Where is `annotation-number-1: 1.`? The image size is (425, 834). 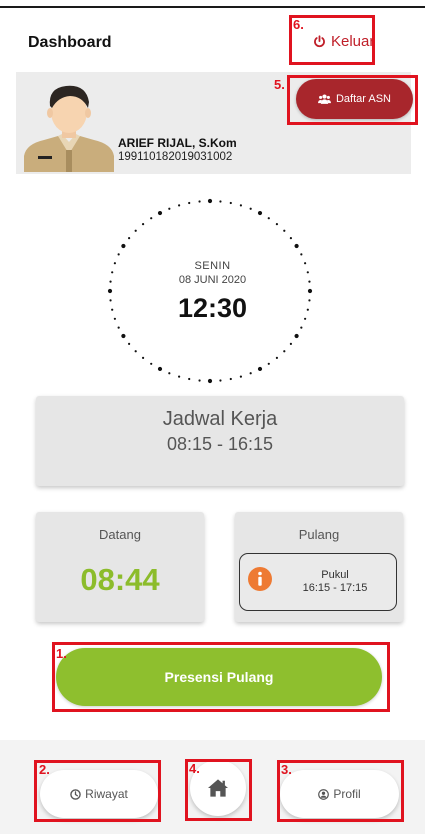
annotation-number-1: 1. is located at coordinates (61, 653).